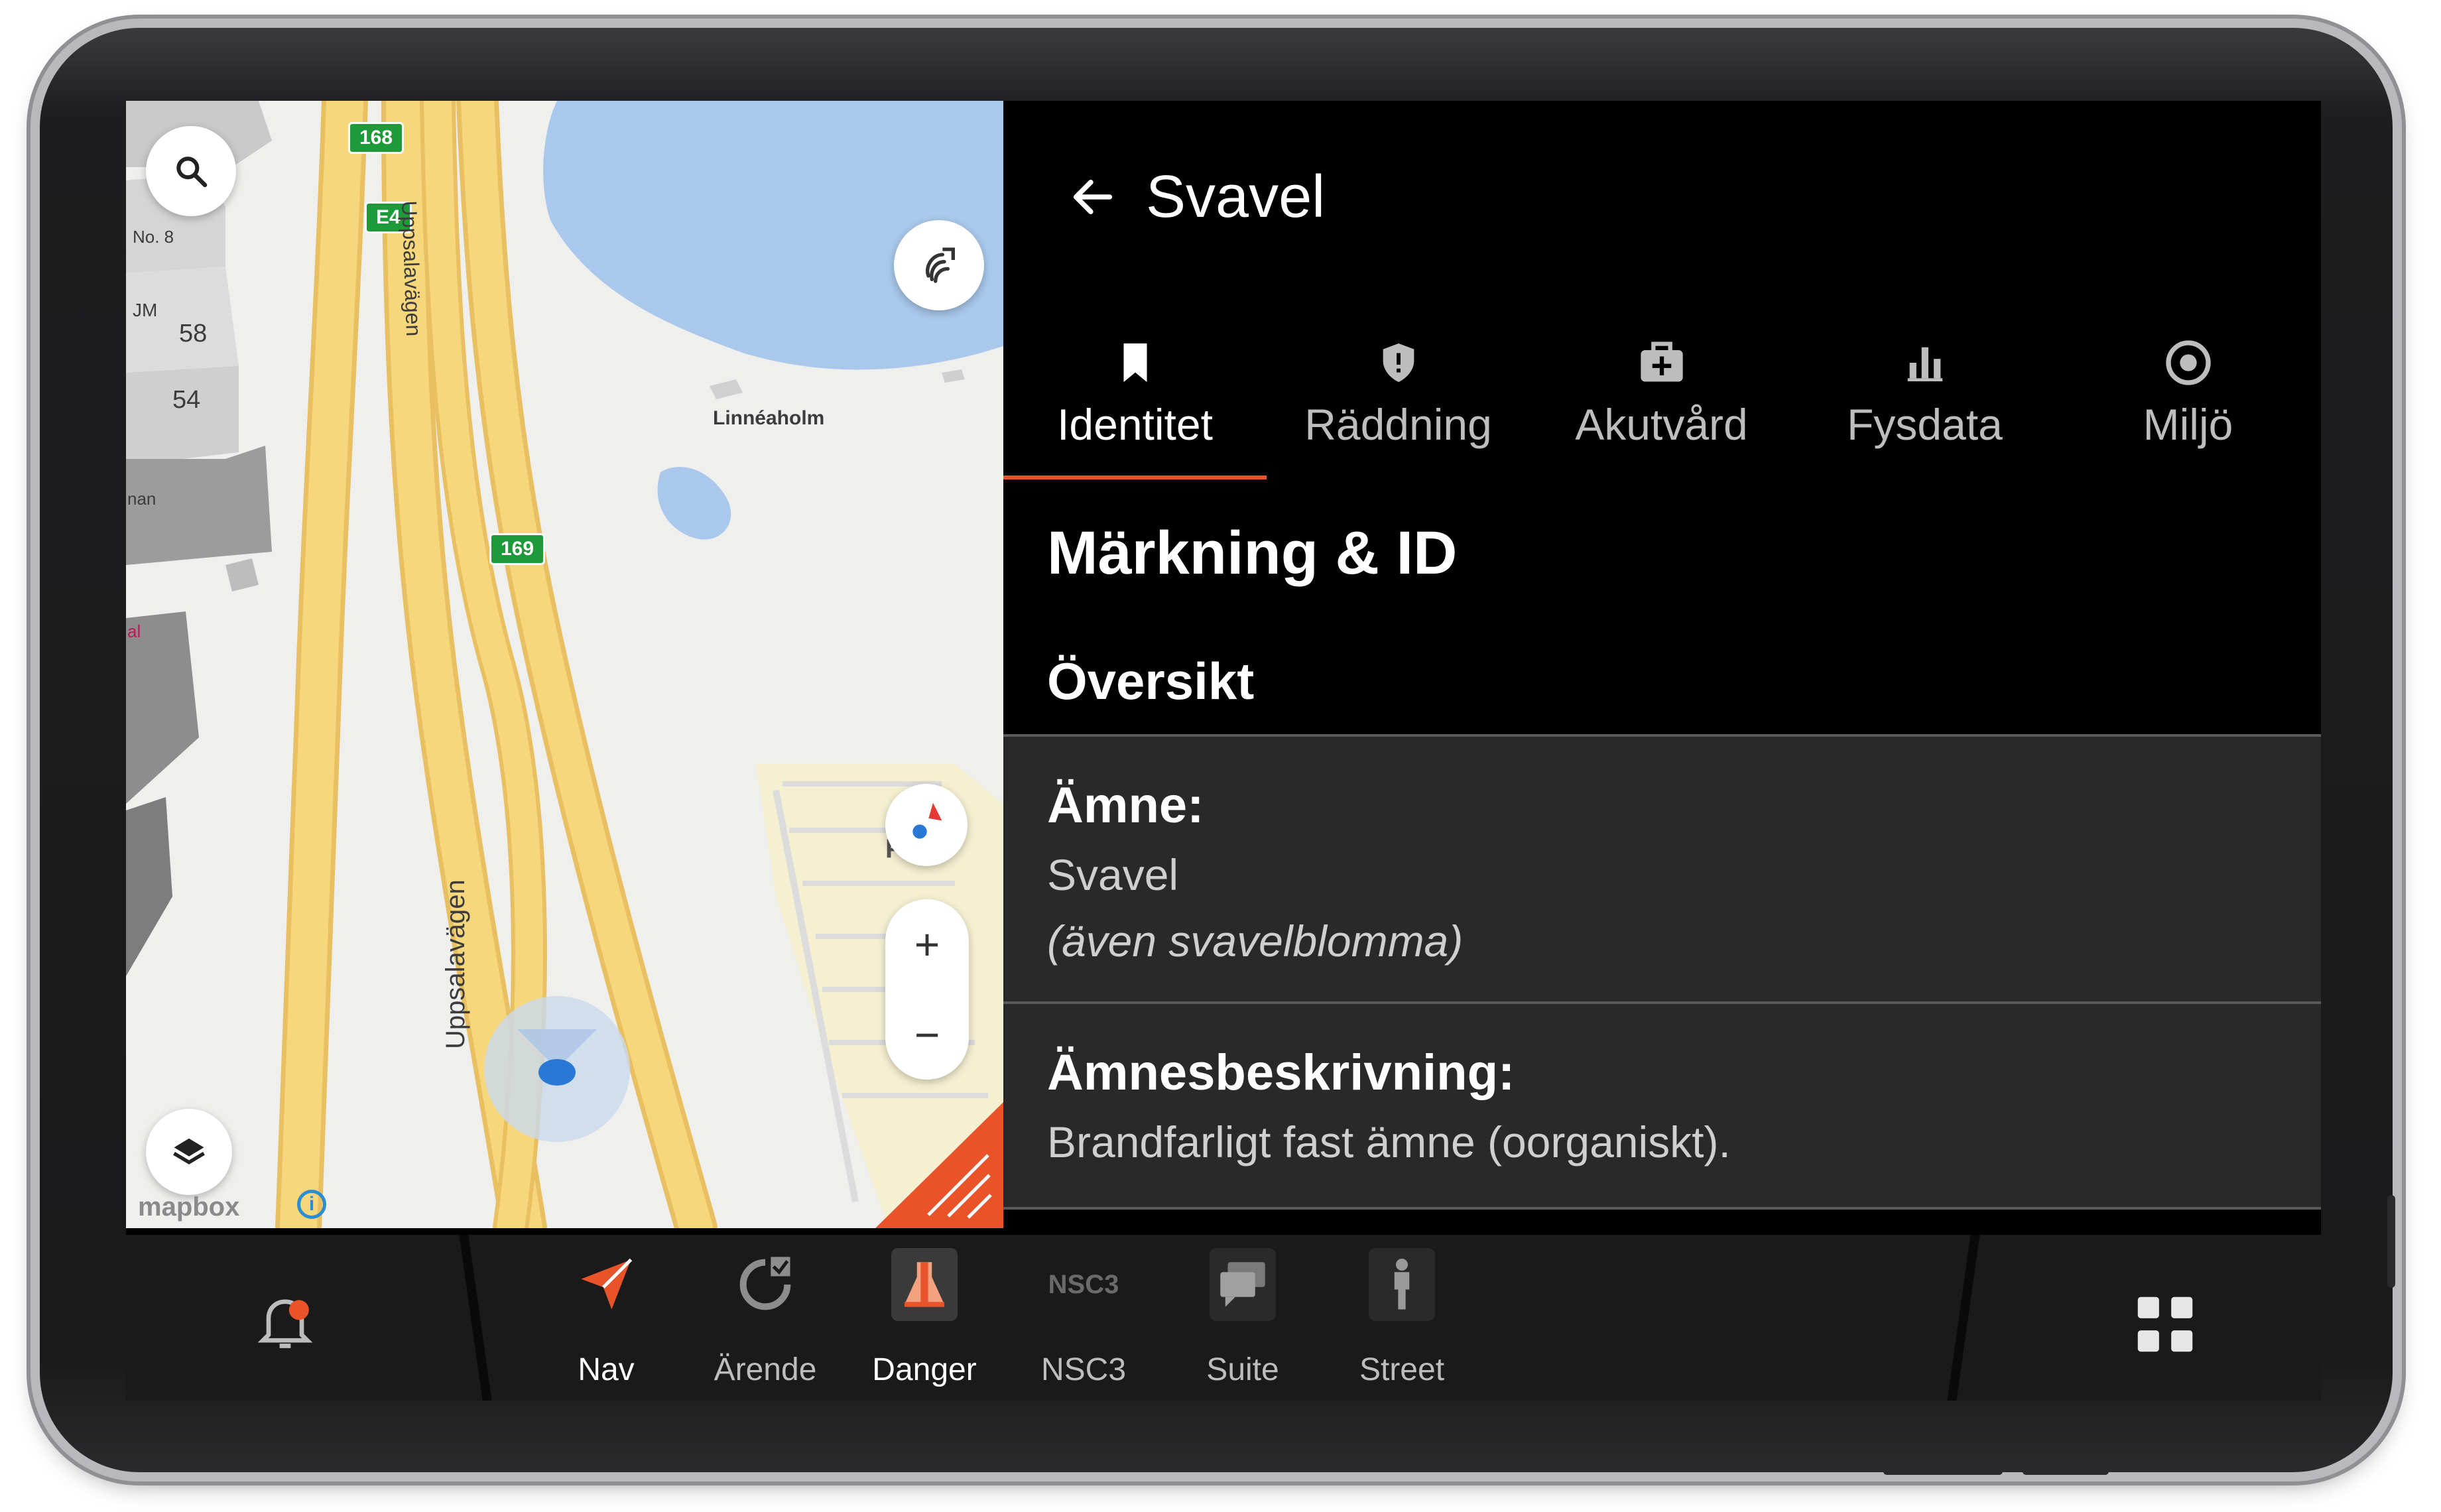  I want to click on building-label-58: 58, so click(193, 333).